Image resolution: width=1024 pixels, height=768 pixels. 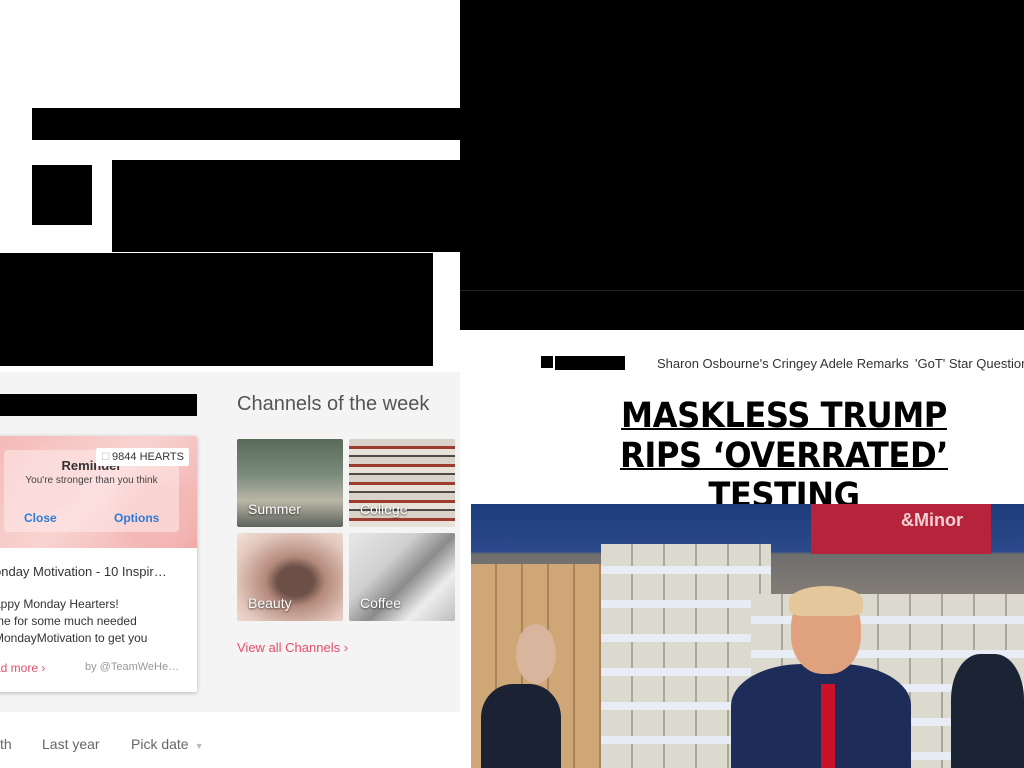 I want to click on channel-tile-summer: Summer, so click(x=290, y=483).